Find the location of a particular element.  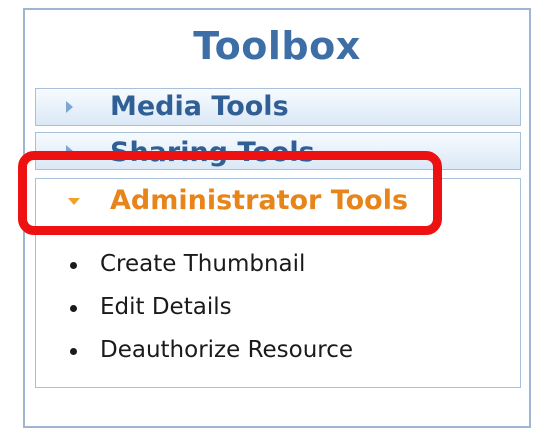

section-header-administrator-tools: Administrator Tools is located at coordinates (278, 200).